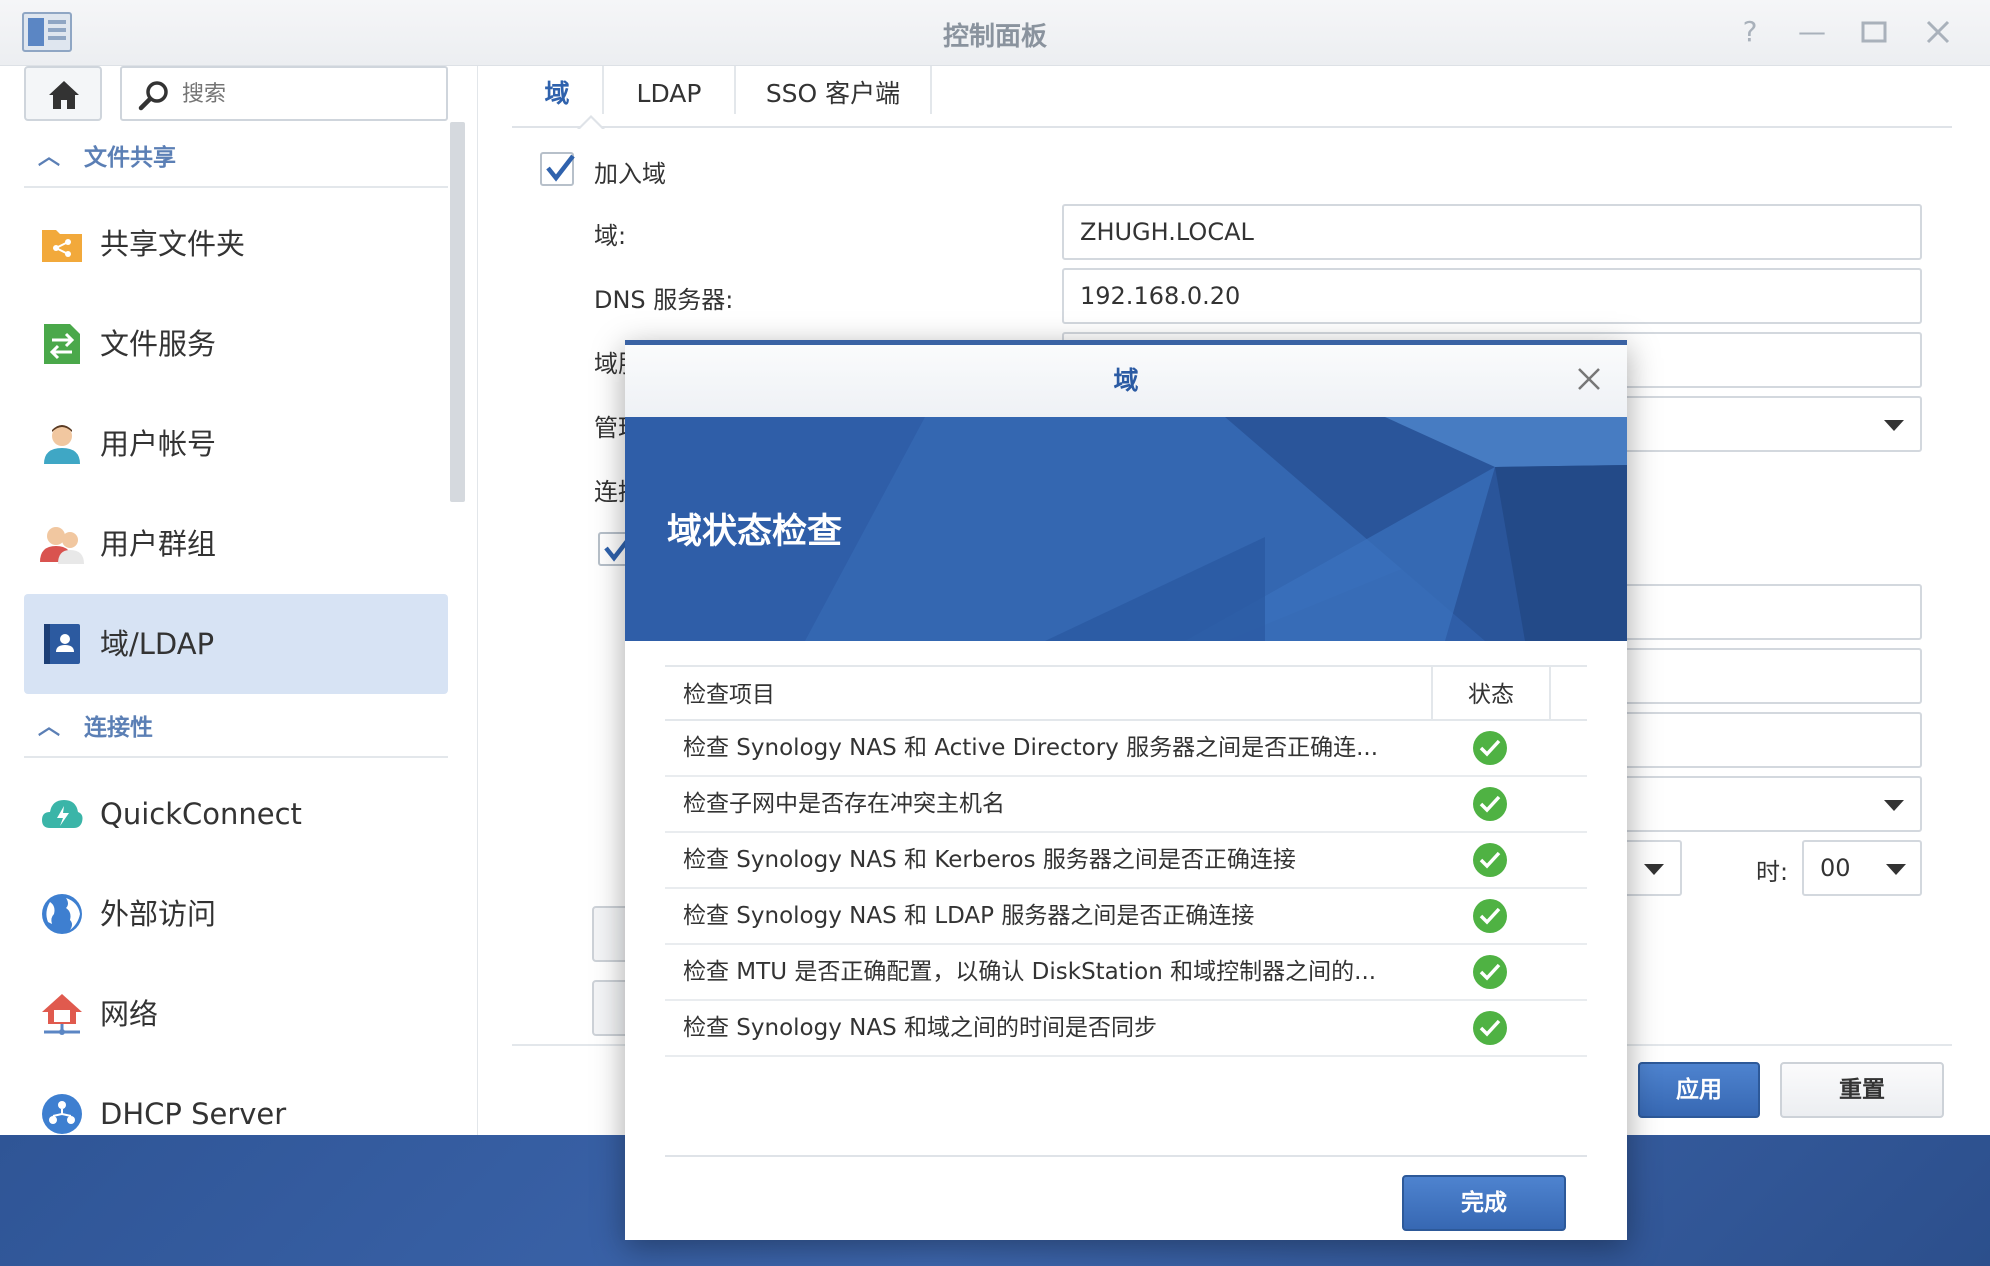  I want to click on col-header-item: 检查项目, so click(1049, 693).